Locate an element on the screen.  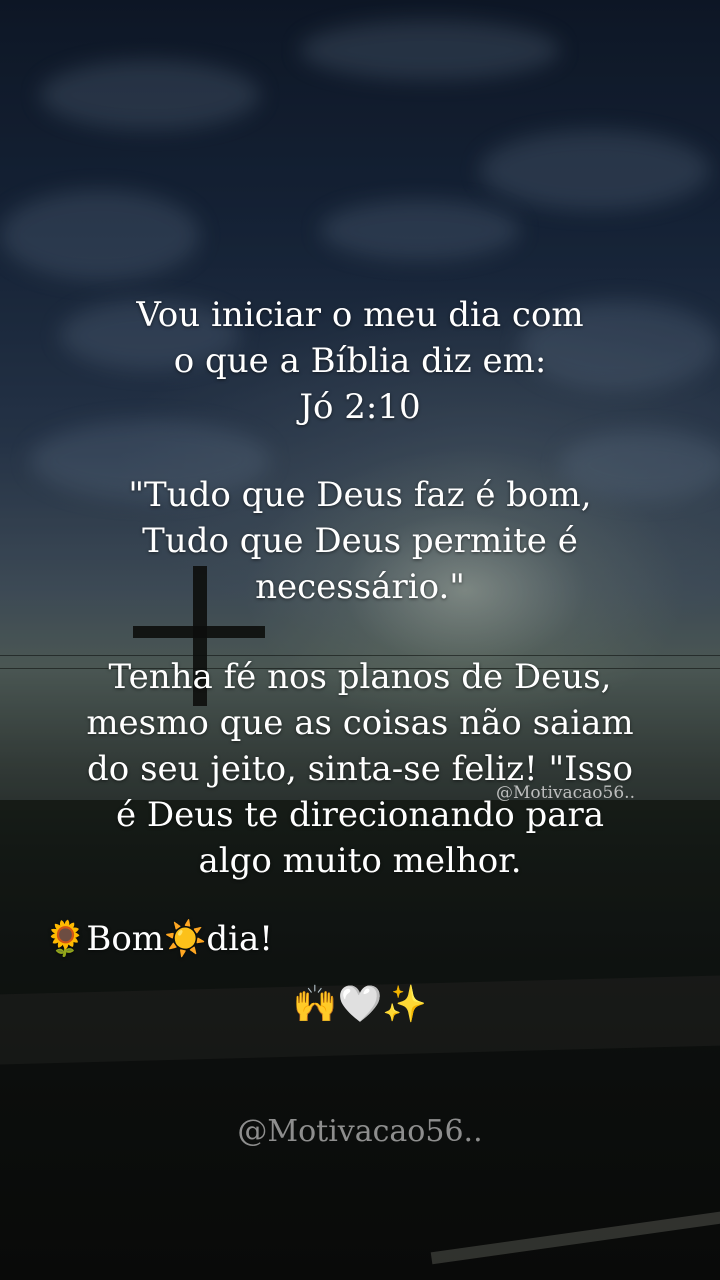
message-line: mesmo que as coisas não saiam is located at coordinates (360, 723).